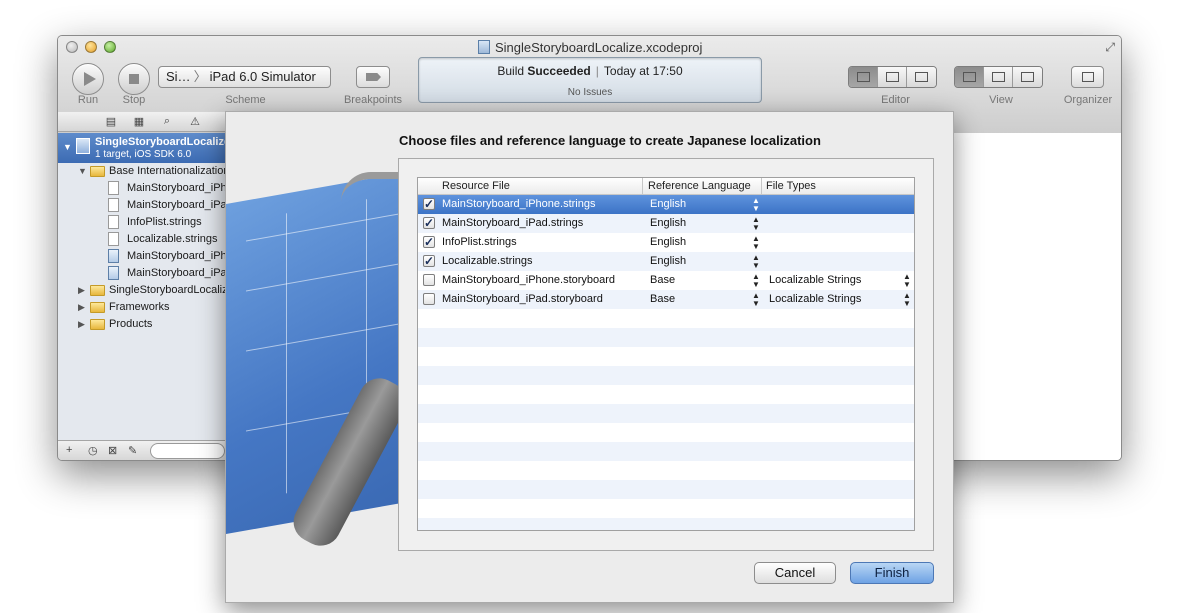 Image resolution: width=1179 pixels, height=613 pixels. What do you see at coordinates (93, 450) in the screenshot?
I see `recent-files-icon: ◷` at bounding box center [93, 450].